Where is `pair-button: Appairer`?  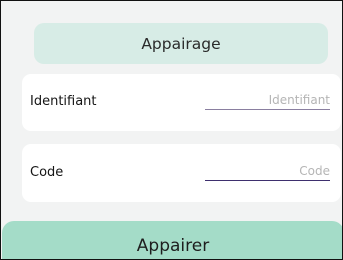
pair-button: Appairer is located at coordinates (172, 240).